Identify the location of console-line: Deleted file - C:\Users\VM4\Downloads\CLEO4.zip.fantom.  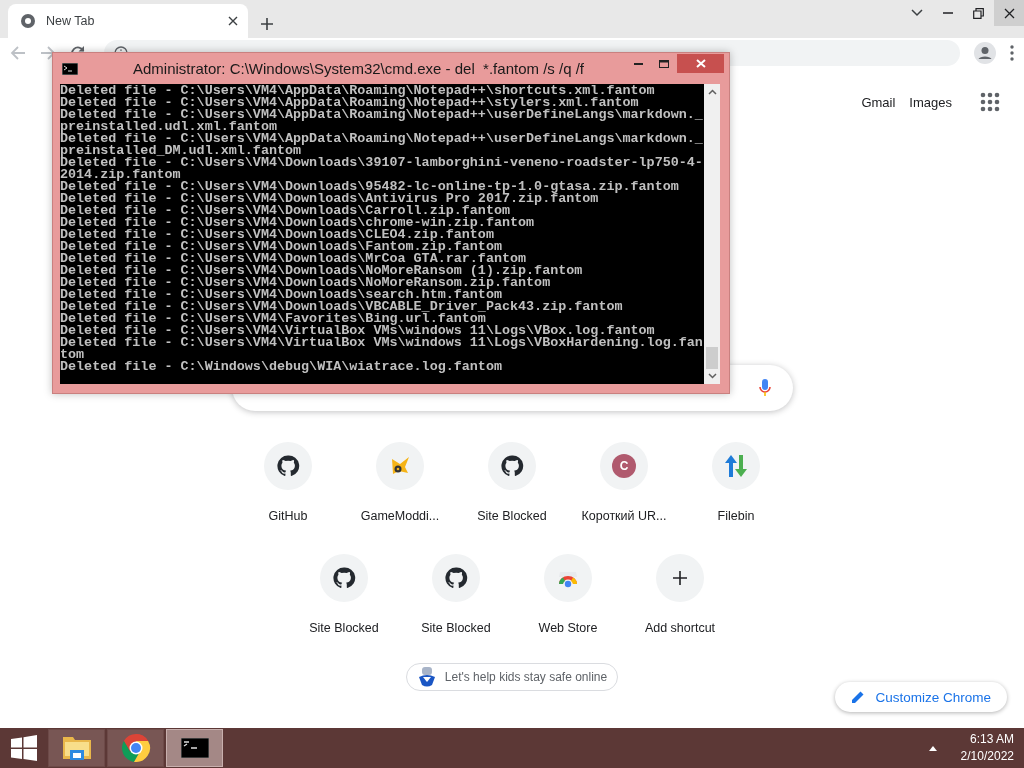
(277, 235).